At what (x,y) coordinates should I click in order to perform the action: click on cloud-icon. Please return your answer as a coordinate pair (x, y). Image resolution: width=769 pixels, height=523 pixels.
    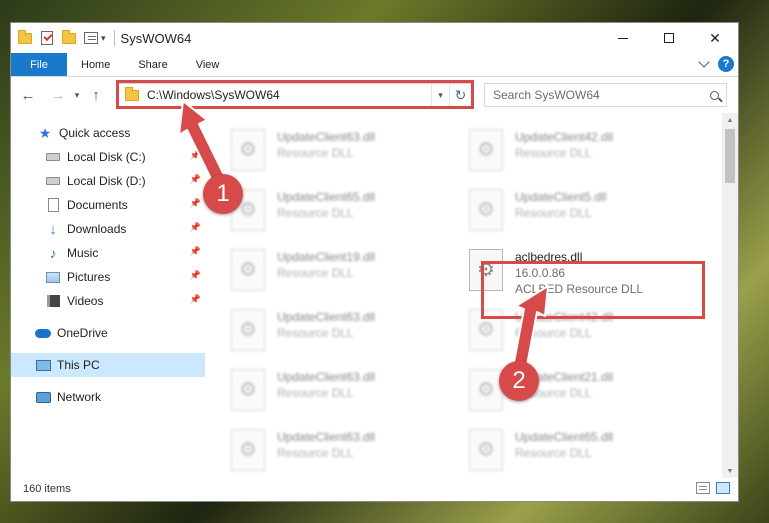
    Looking at the image, I should click on (43, 333).